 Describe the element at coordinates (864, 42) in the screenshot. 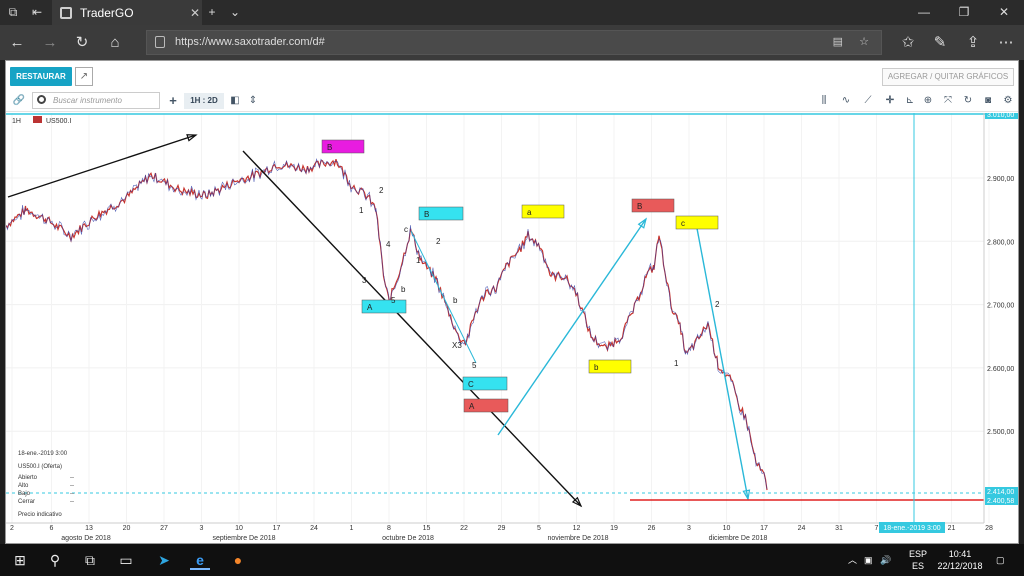

I see `favorite-star-icon: ☆` at that location.